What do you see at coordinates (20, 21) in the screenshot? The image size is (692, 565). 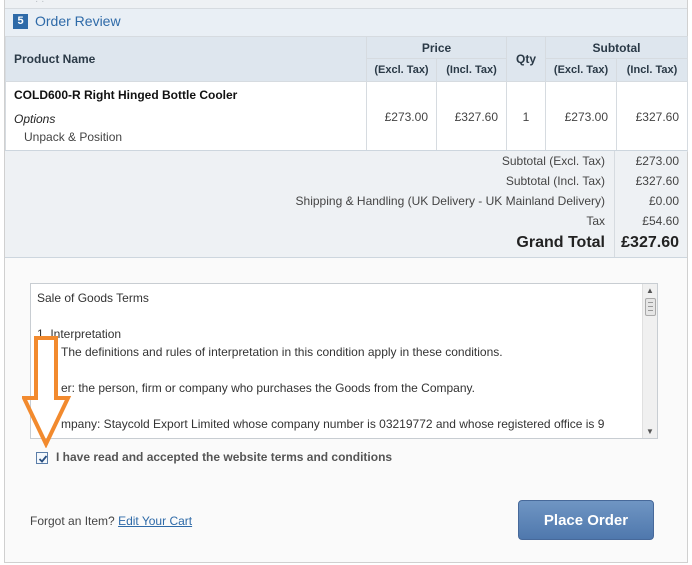 I see `step-number-badge: 5` at bounding box center [20, 21].